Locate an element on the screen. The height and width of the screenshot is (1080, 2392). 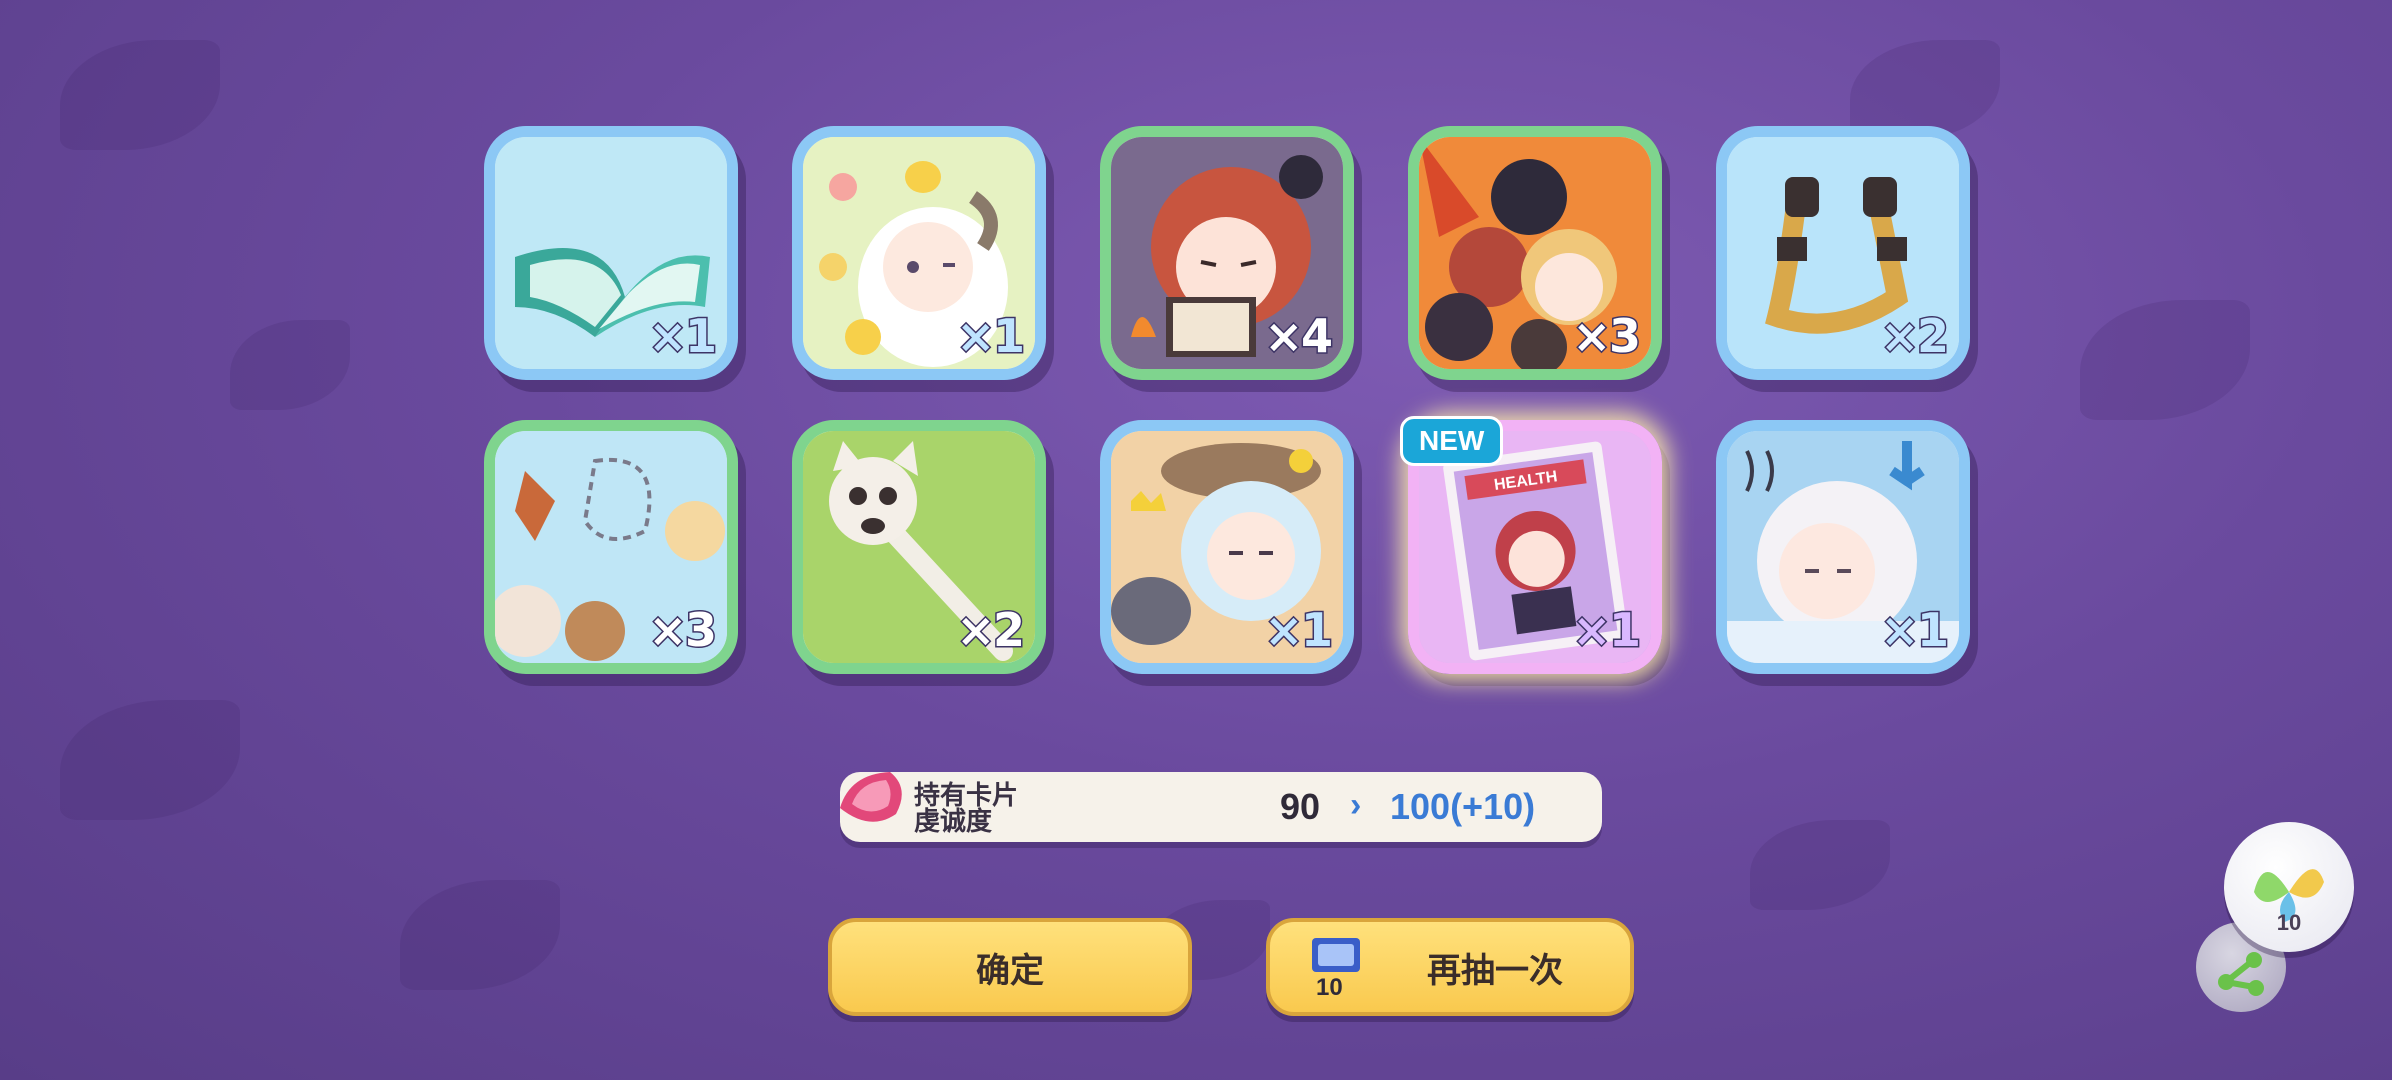
loyalty-current-value: 90 is located at coordinates (1300, 806).